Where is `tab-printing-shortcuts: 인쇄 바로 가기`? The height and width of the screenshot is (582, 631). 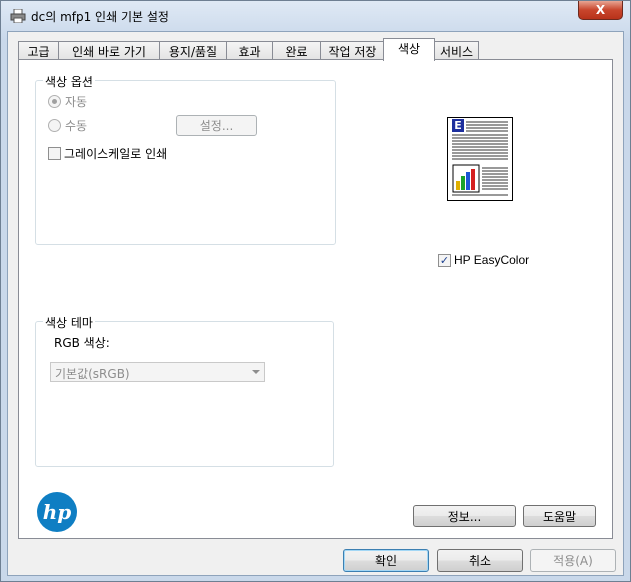
tab-printing-shortcuts: 인쇄 바로 가기 is located at coordinates (109, 50).